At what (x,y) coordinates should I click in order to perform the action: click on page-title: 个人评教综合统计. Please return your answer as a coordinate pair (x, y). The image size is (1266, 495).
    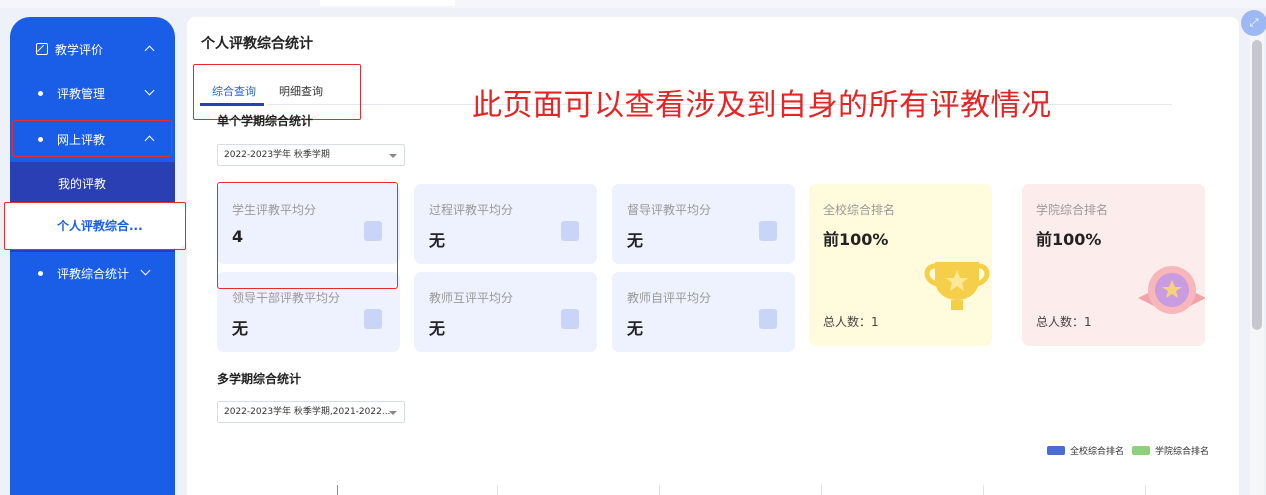
    Looking at the image, I should click on (257, 44).